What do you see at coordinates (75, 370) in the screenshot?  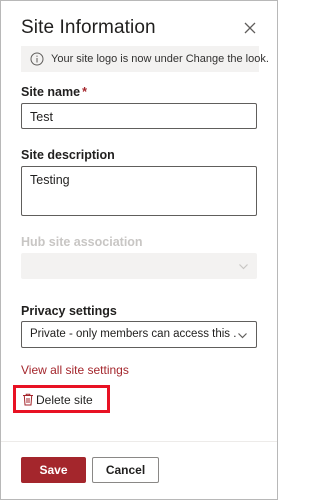 I see `view-all-site-settings-link: View all site settings` at bounding box center [75, 370].